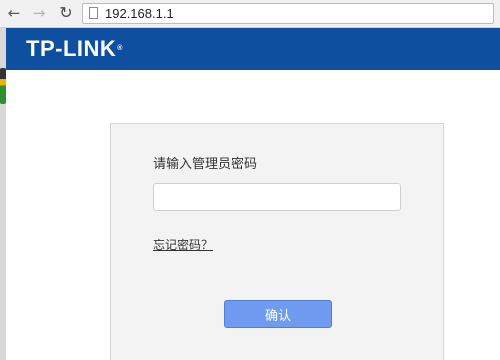 The image size is (500, 360). Describe the element at coordinates (139, 13) in the screenshot. I see `url-text: 192.168.1.1` at that location.